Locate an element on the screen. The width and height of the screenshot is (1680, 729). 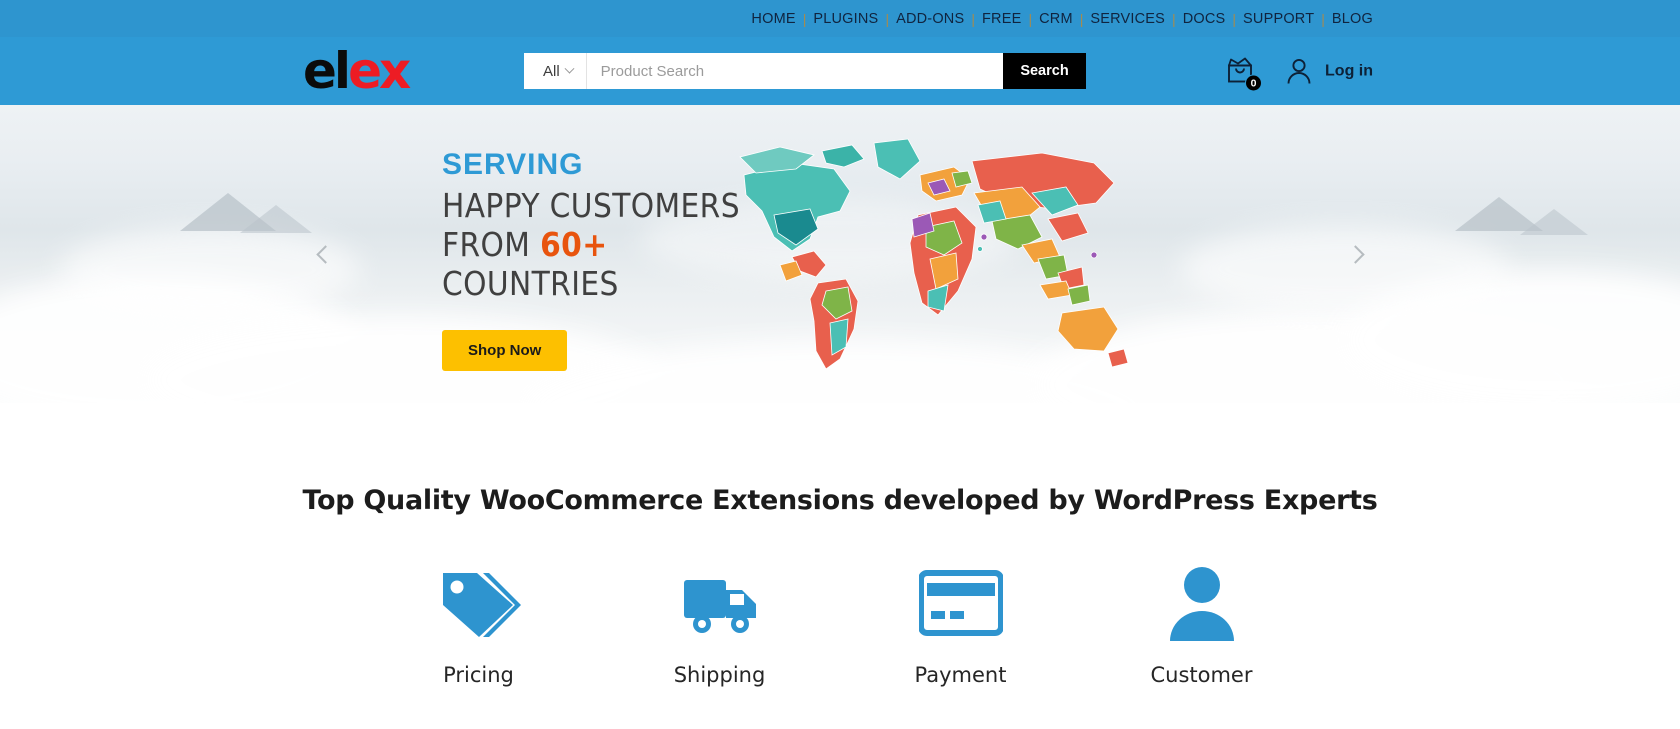
site-header: elex All Search 0 Log in is located at coordinates (840, 71).